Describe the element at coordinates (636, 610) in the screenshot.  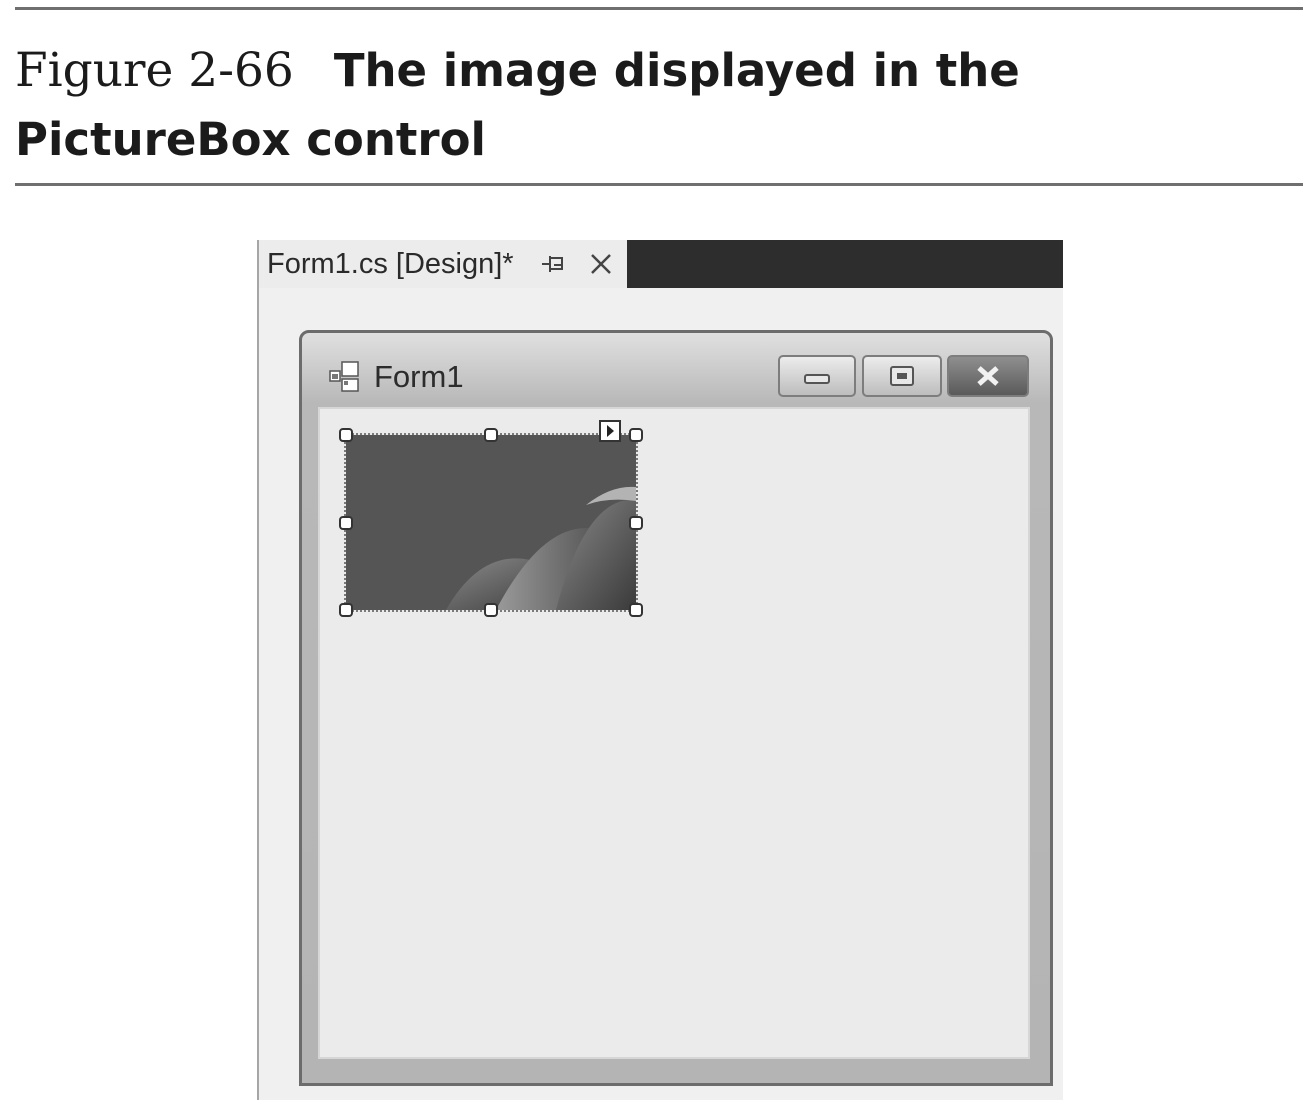
I see `resize-handle-bottom-right` at that location.